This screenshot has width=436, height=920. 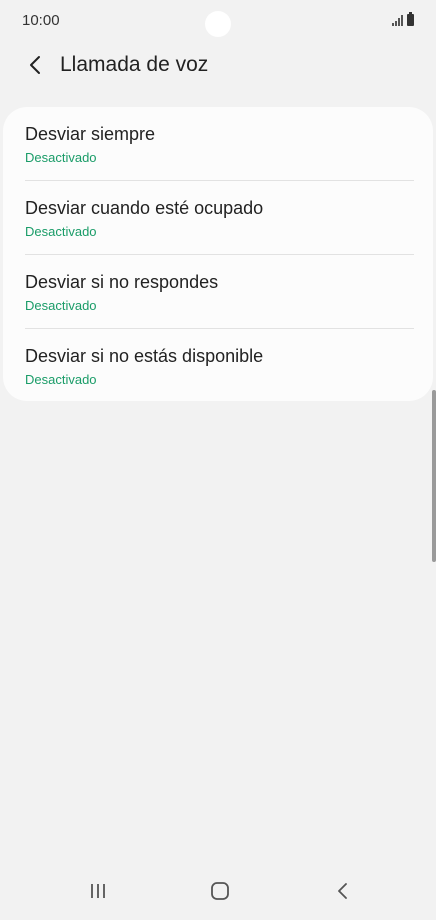 What do you see at coordinates (218, 144) in the screenshot?
I see `forward-always-item: Desviar siempre Desactivado` at bounding box center [218, 144].